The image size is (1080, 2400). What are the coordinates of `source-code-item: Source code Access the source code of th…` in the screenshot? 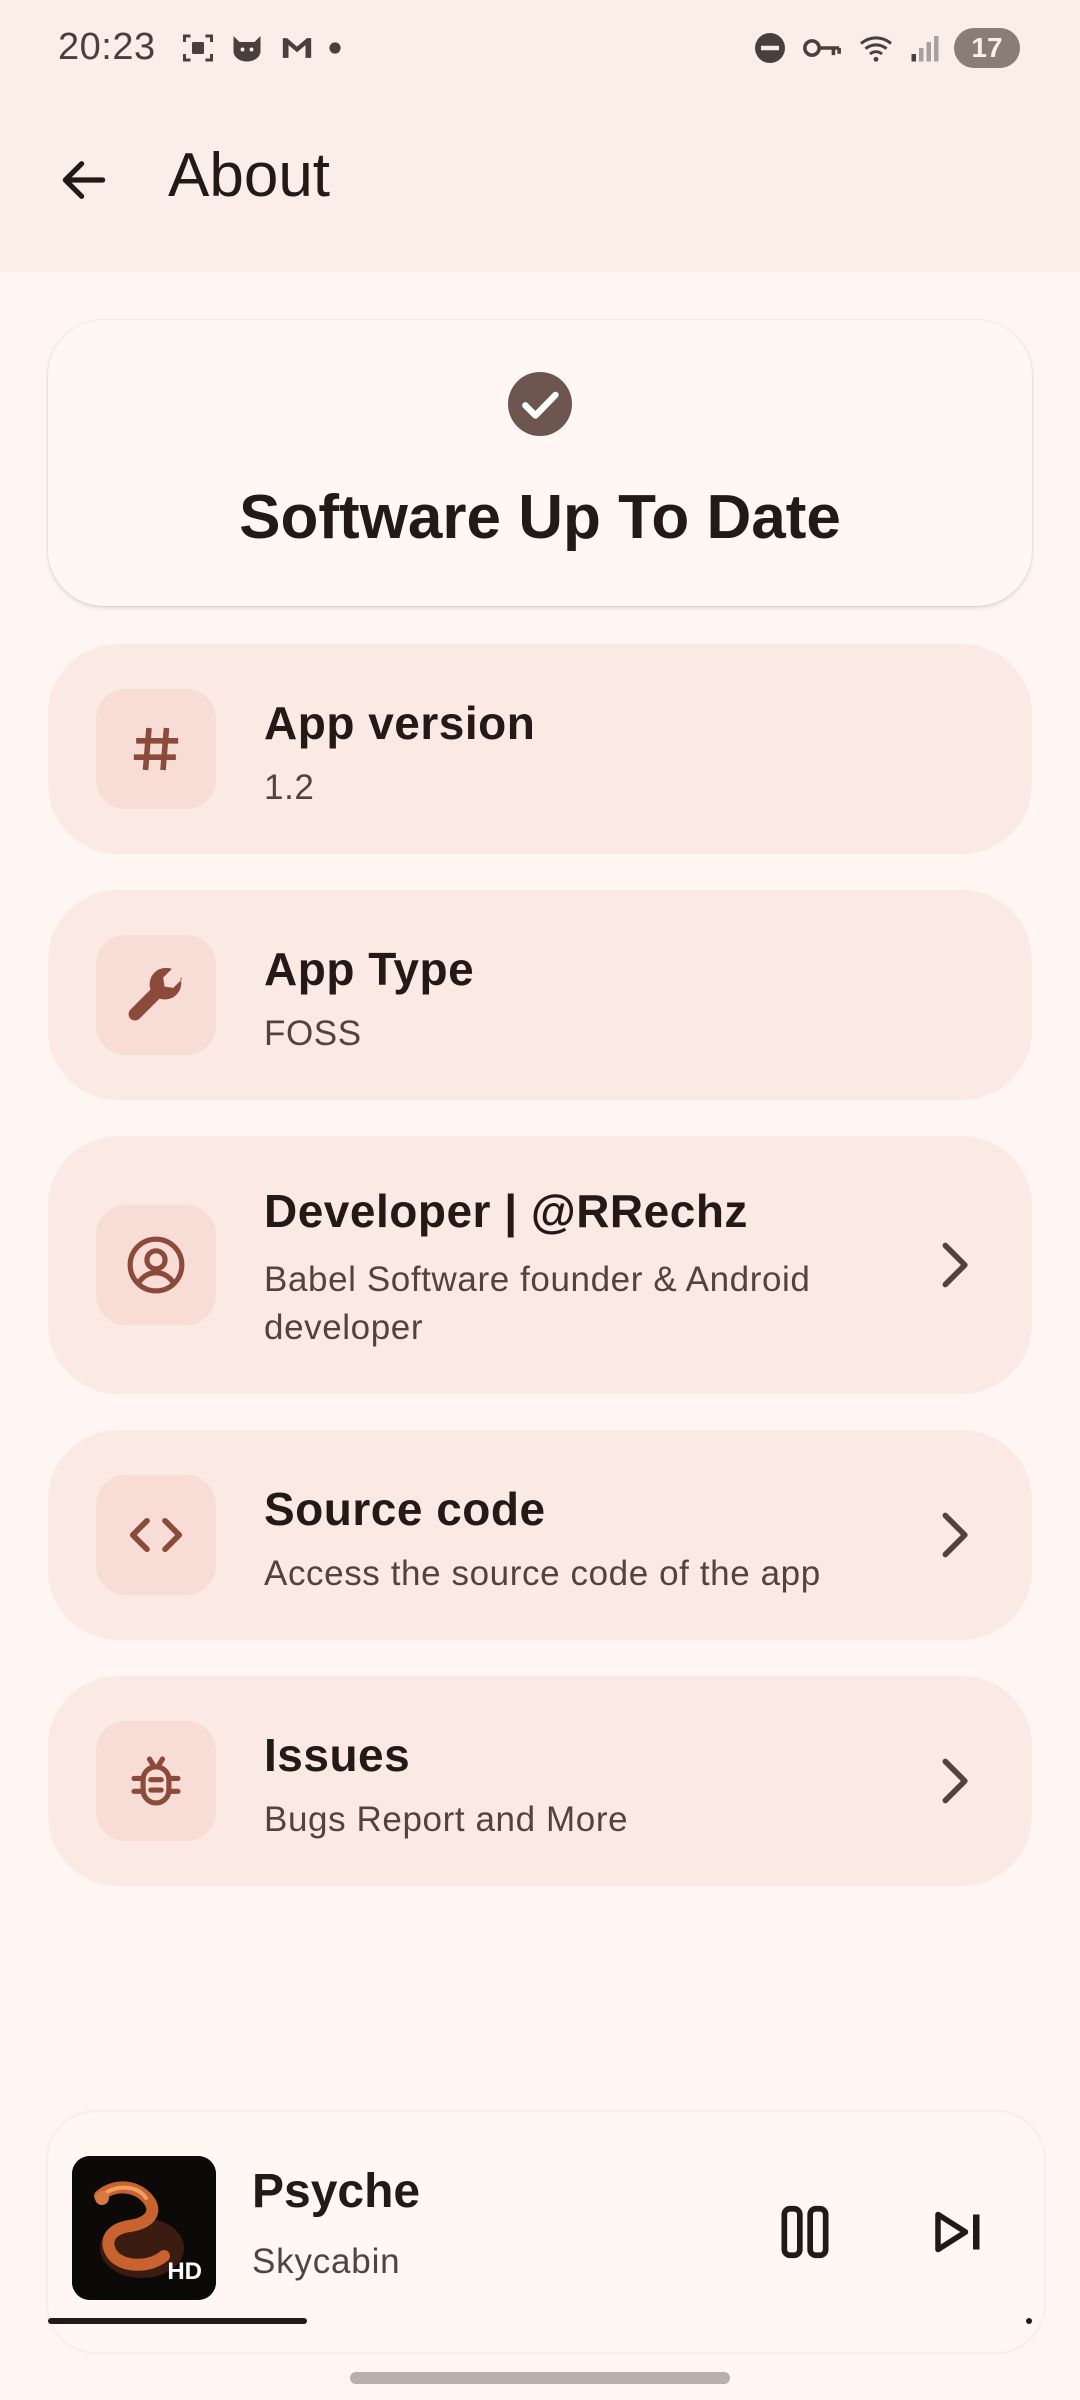 It's located at (540, 1535).